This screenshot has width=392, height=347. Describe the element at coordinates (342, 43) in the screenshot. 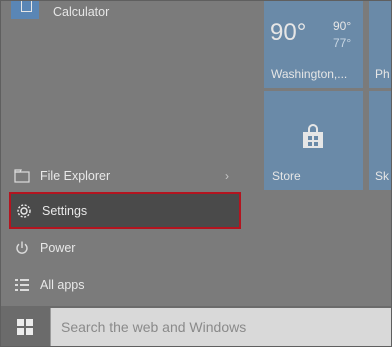

I see `weather-low: 77°` at that location.